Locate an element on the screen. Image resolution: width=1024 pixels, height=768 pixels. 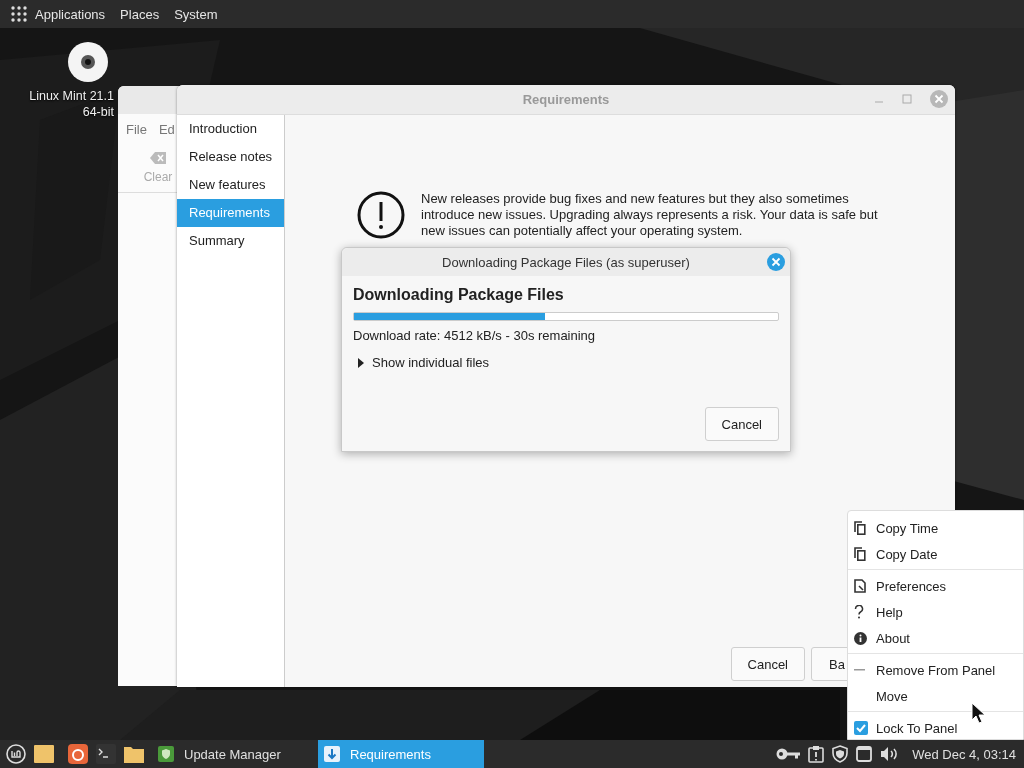
logo-icon is located at coordinates (16, 754).